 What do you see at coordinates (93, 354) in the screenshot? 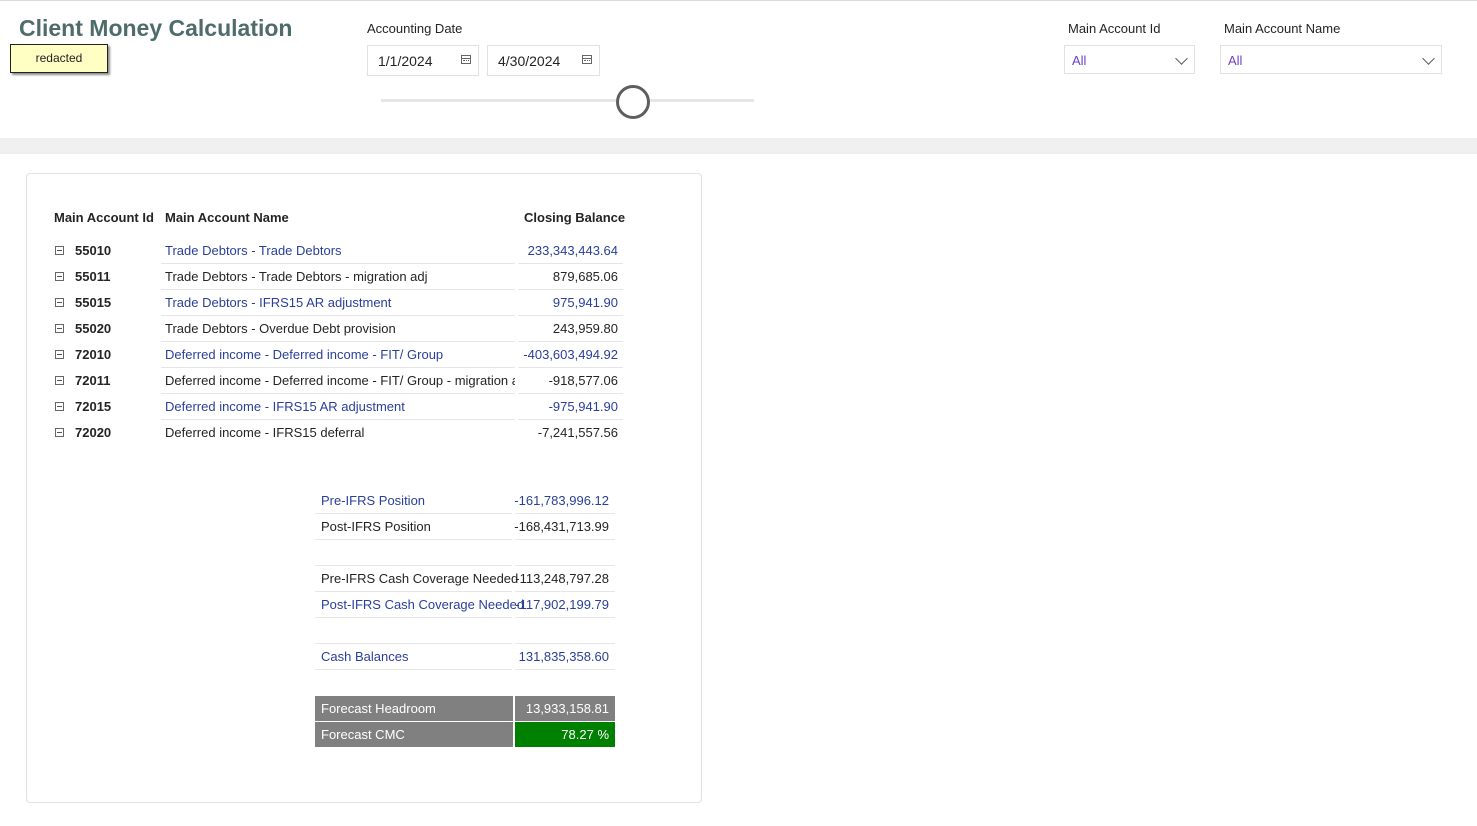
I see `account-id: 72010` at bounding box center [93, 354].